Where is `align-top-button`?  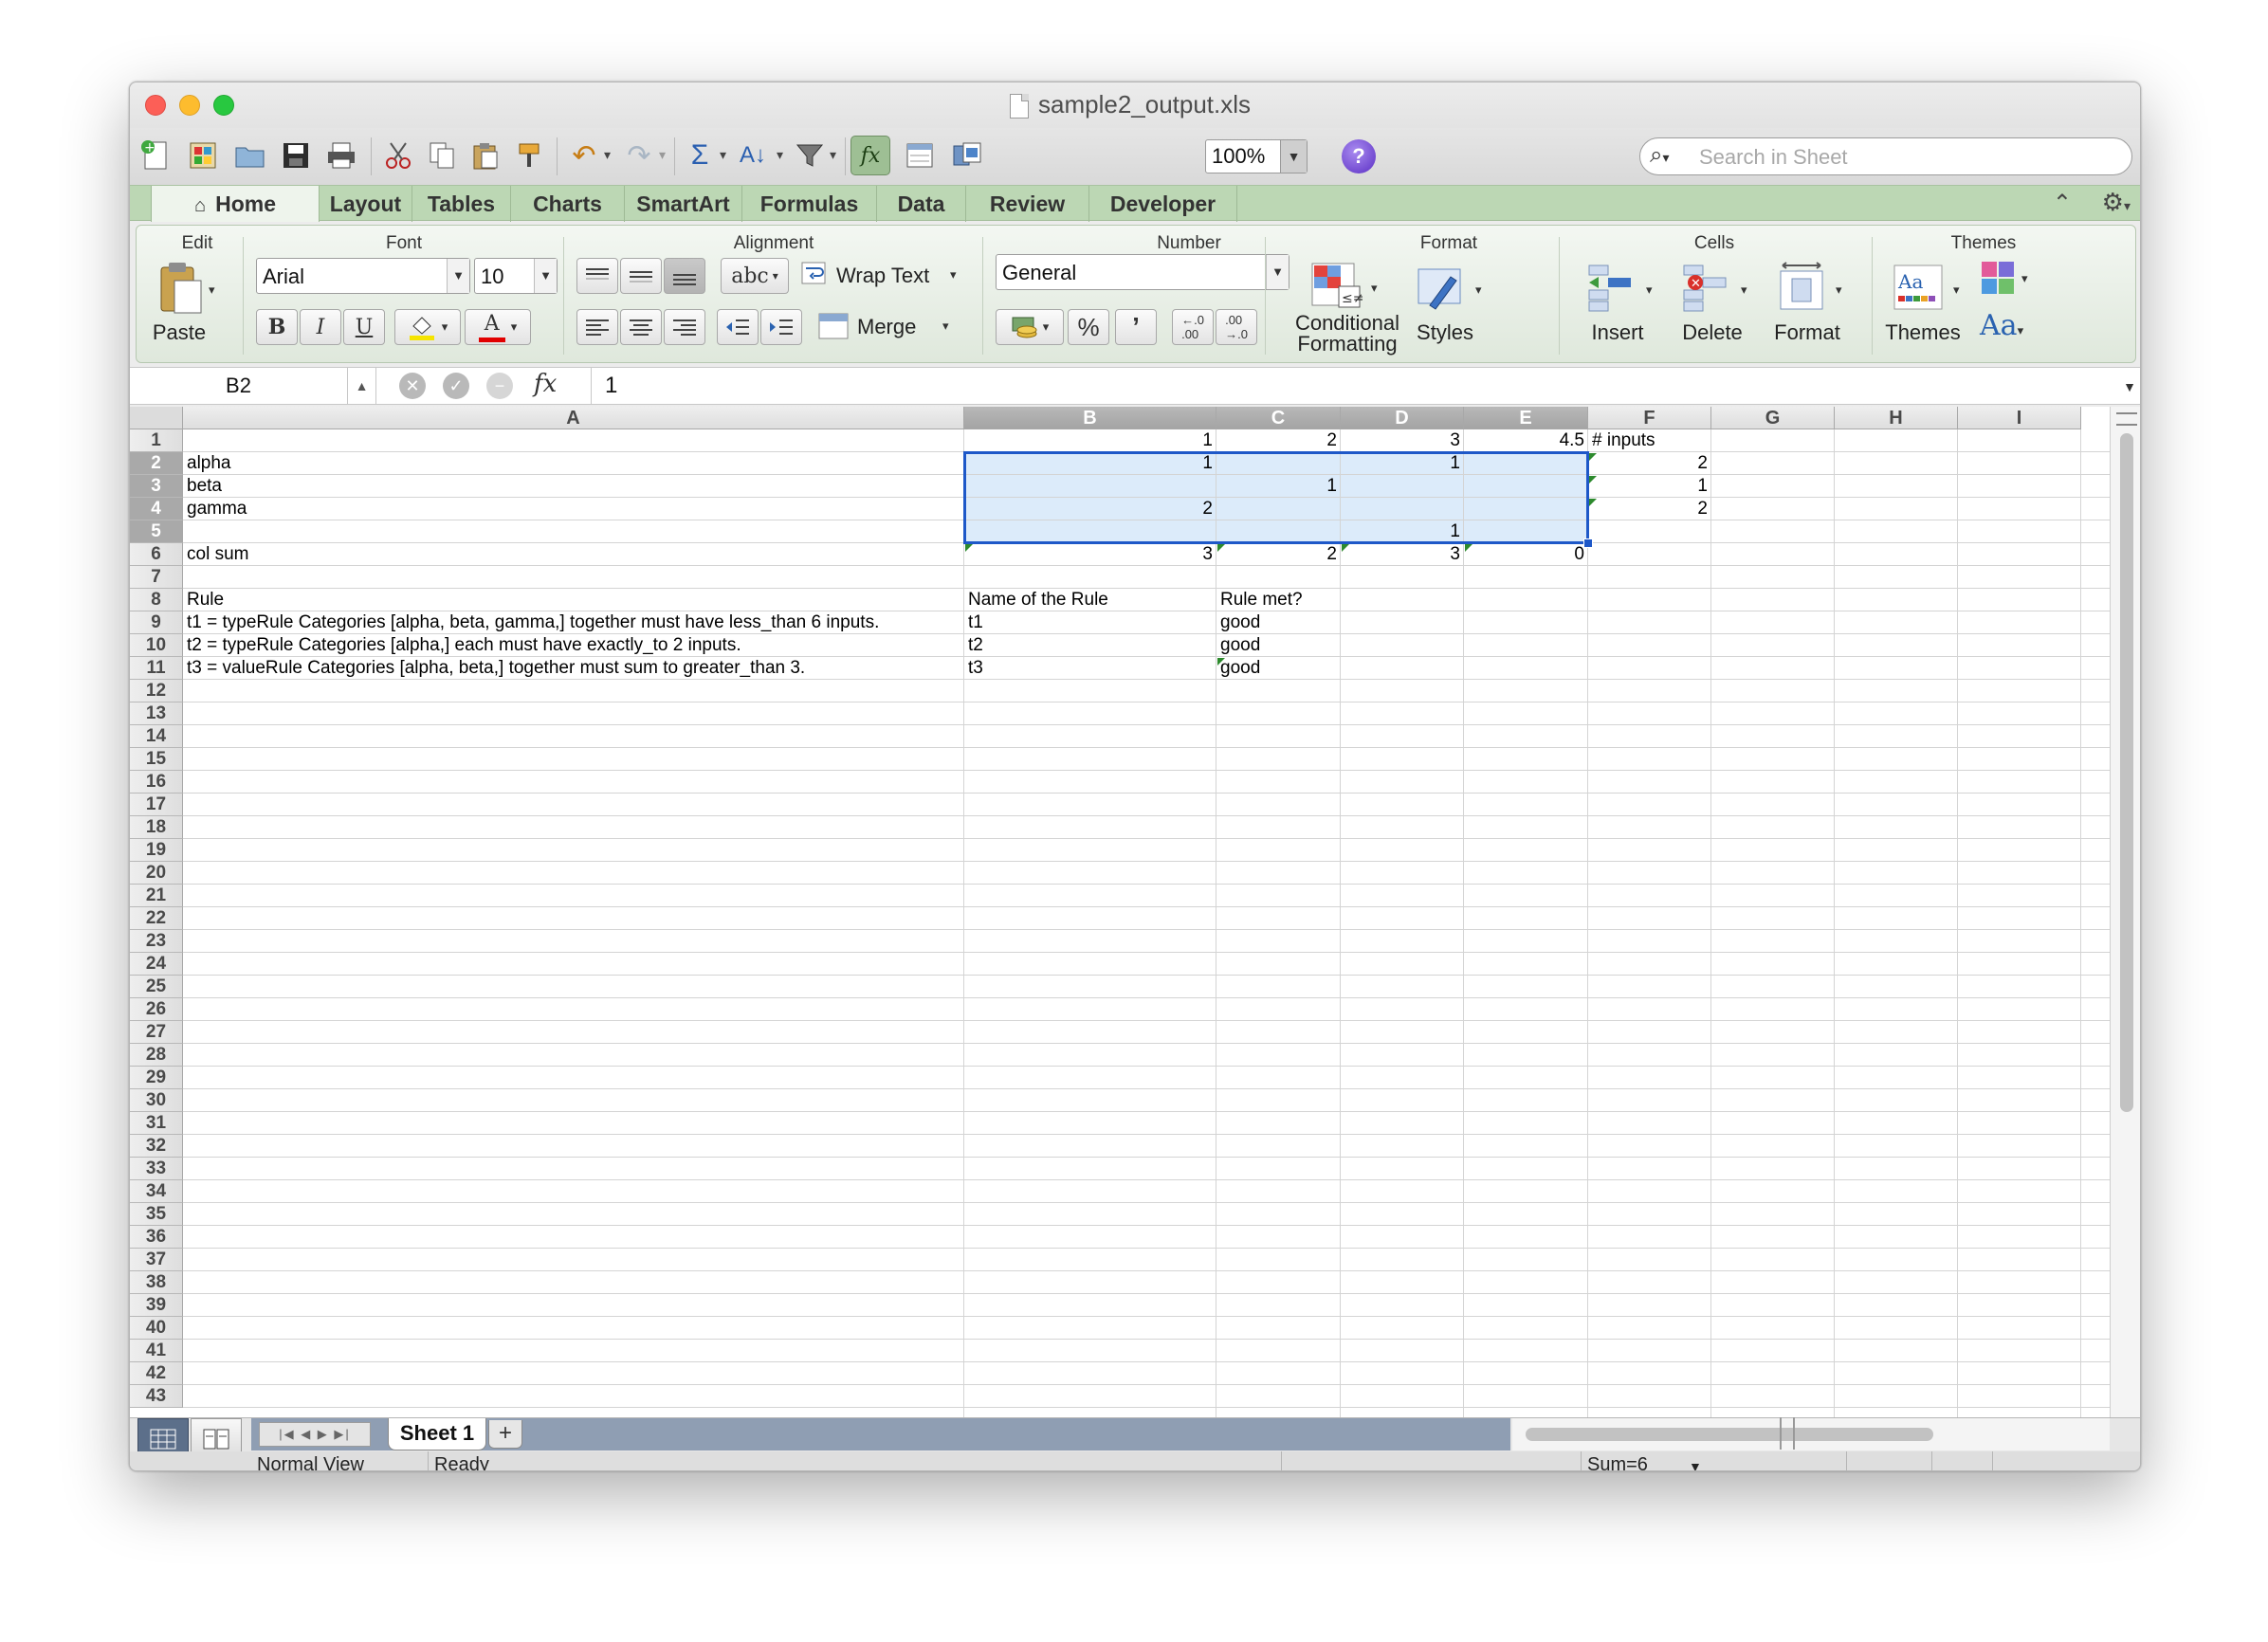 align-top-button is located at coordinates (597, 276).